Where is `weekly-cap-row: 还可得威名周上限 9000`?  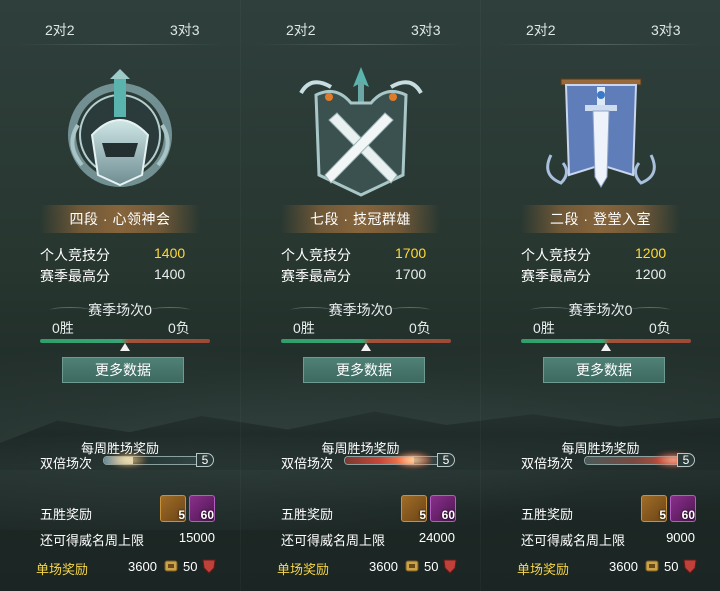 weekly-cap-row: 还可得威名周上限 9000 is located at coordinates (608, 539).